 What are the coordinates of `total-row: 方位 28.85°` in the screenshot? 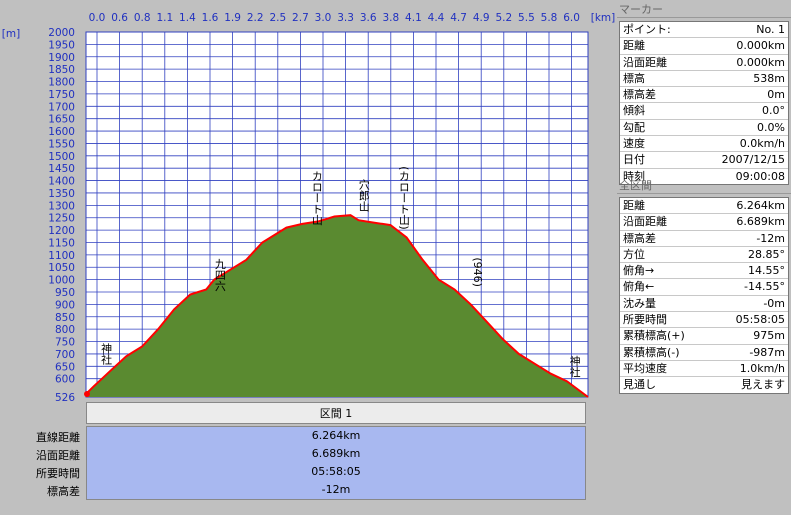 It's located at (704, 255).